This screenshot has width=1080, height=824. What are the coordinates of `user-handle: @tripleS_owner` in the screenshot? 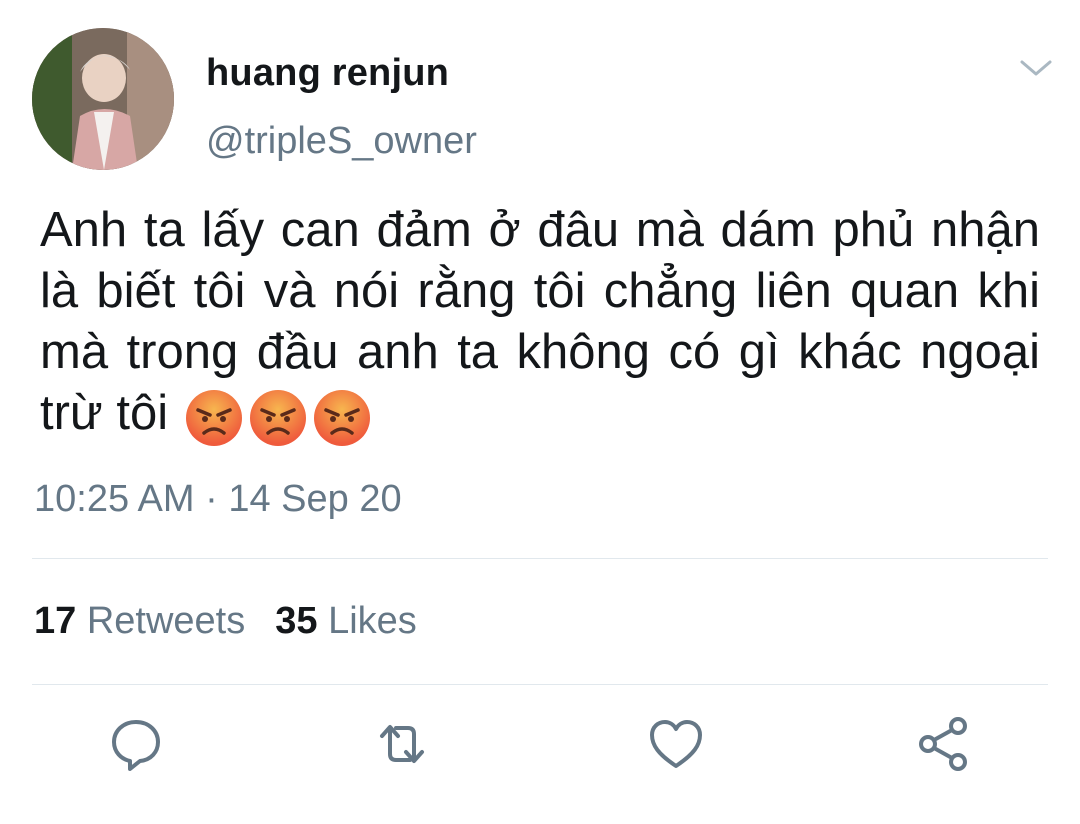 It's located at (341, 141).